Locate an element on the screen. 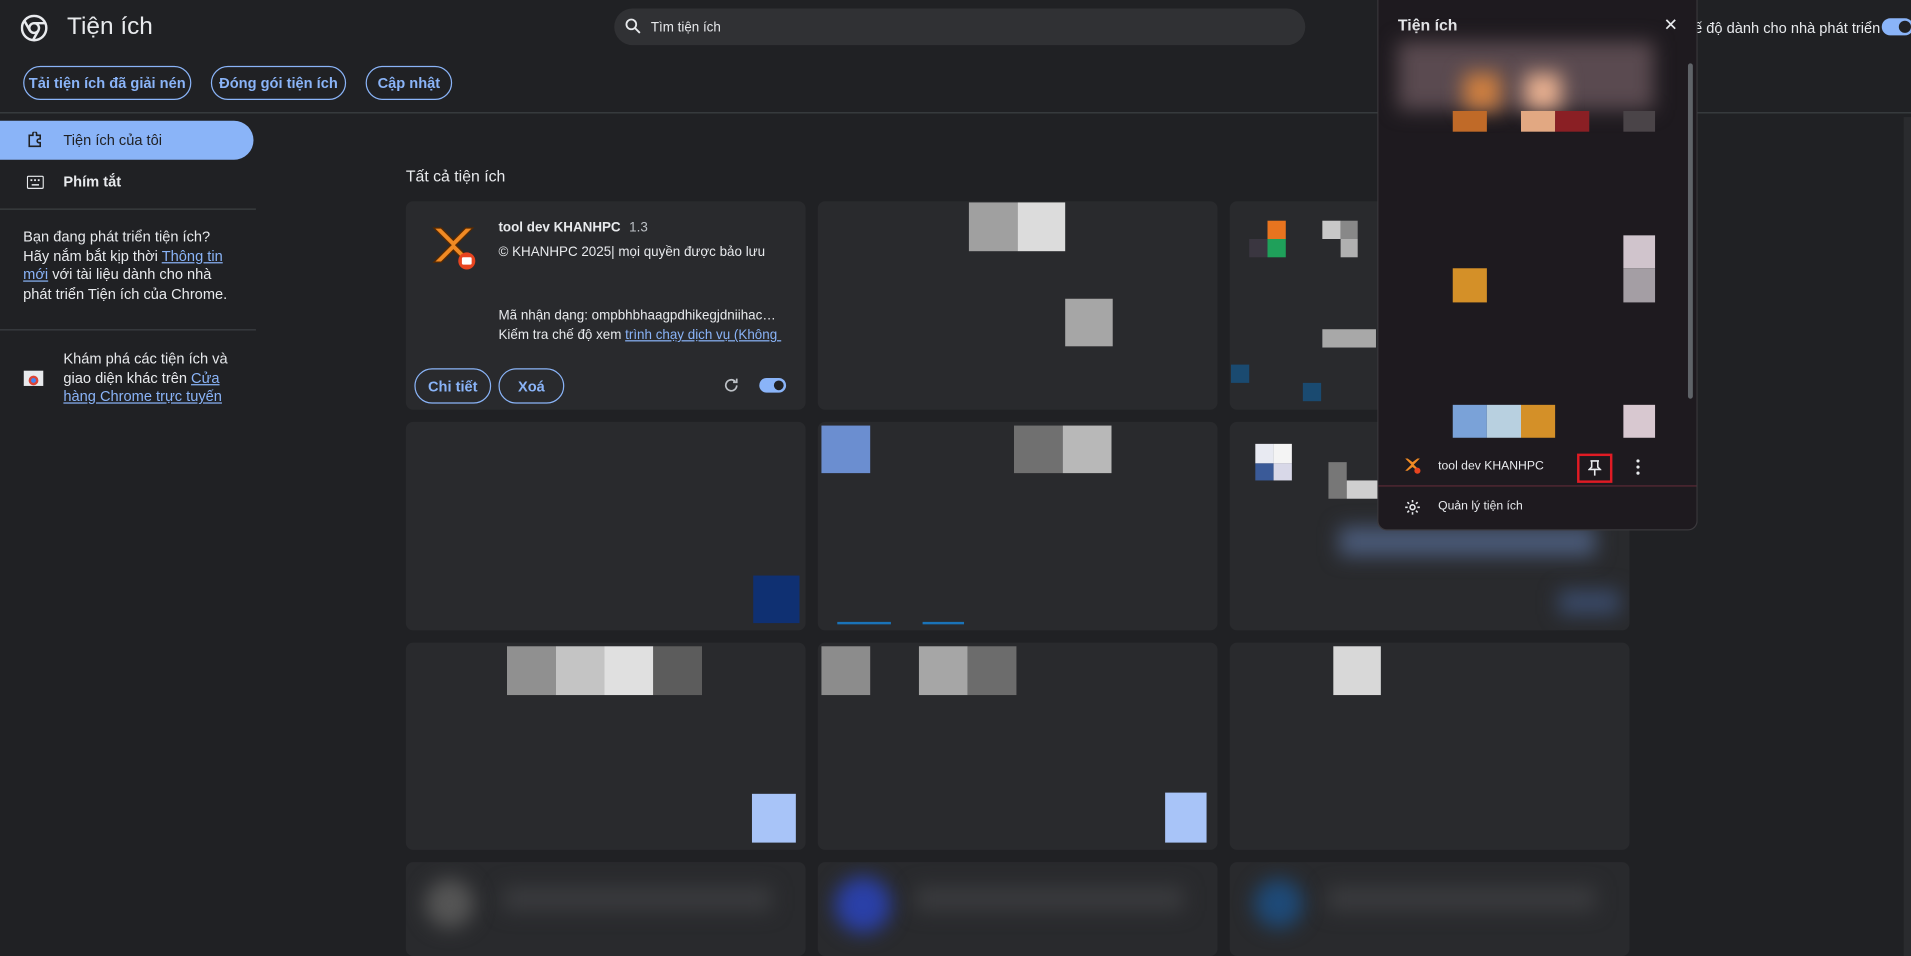 The width and height of the screenshot is (1911, 956). remove-button: Xoá is located at coordinates (531, 386).